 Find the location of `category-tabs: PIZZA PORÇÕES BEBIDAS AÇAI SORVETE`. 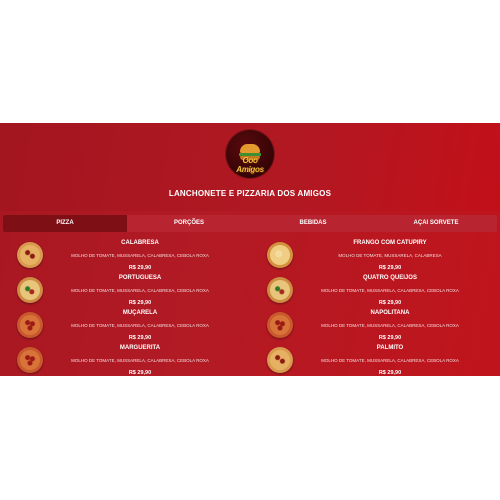

category-tabs: PIZZA PORÇÕES BEBIDAS AÇAI SORVETE is located at coordinates (250, 223).